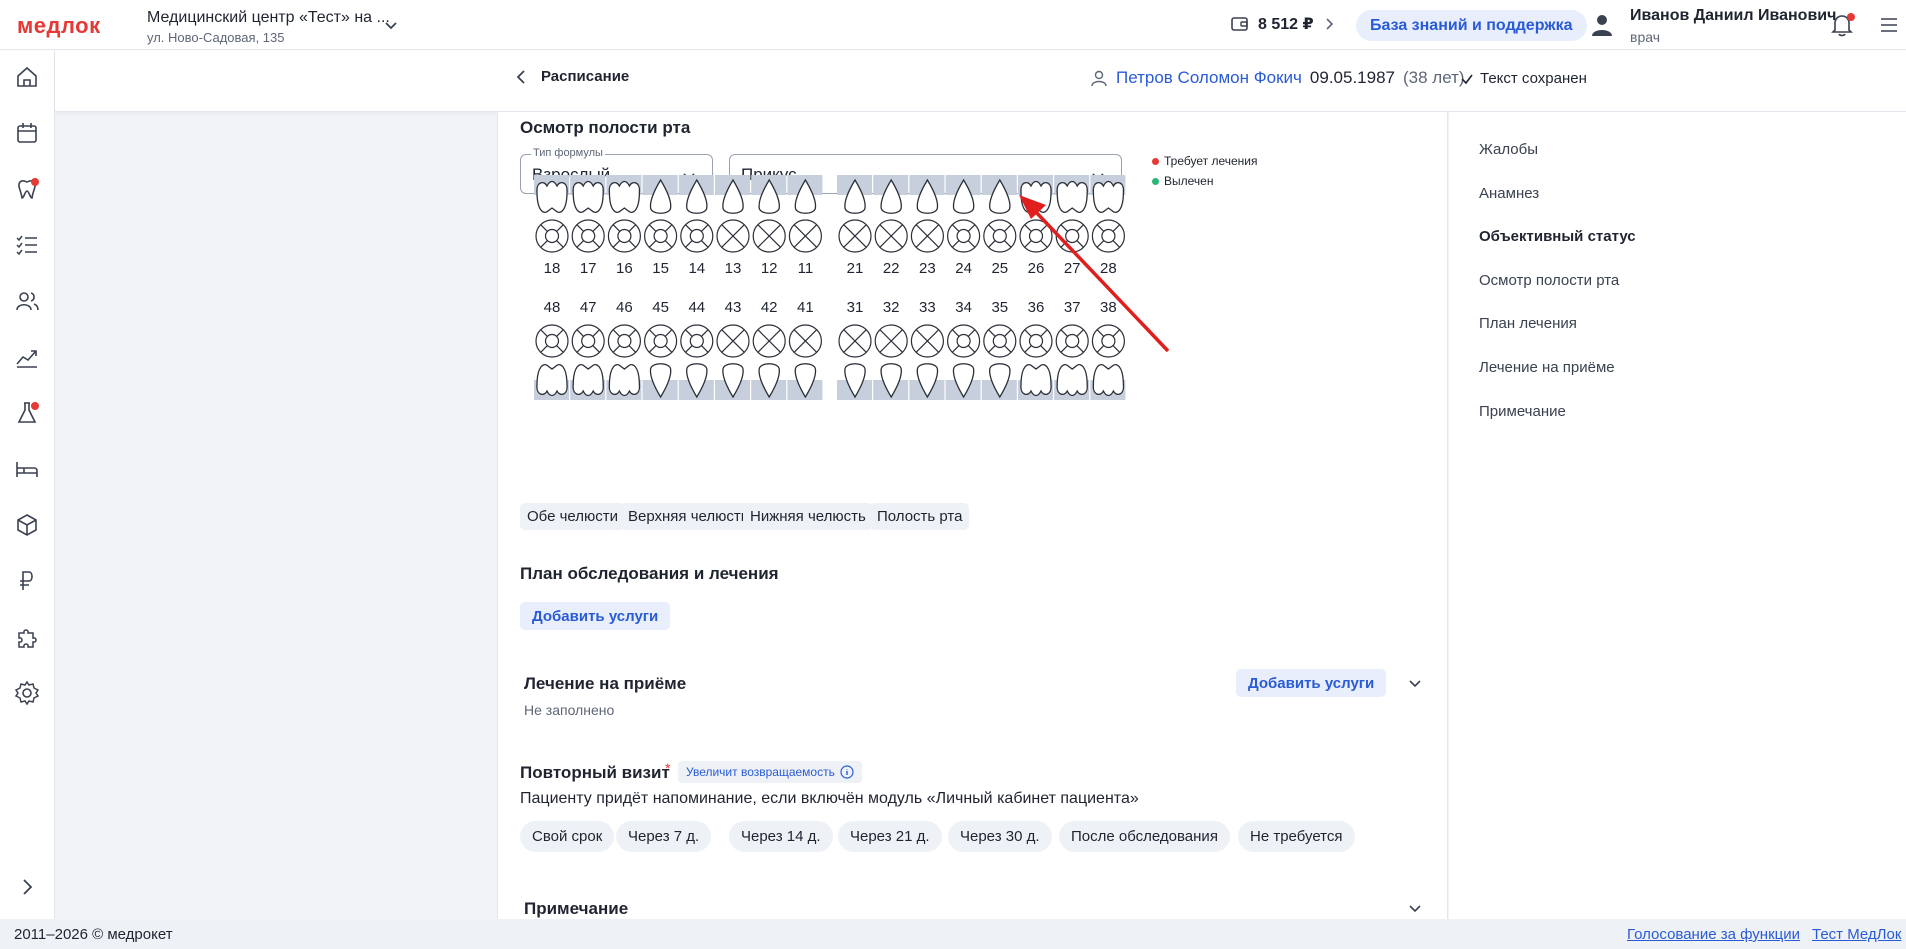 Image resolution: width=1906 pixels, height=949 pixels. I want to click on users-icon, so click(27, 301).